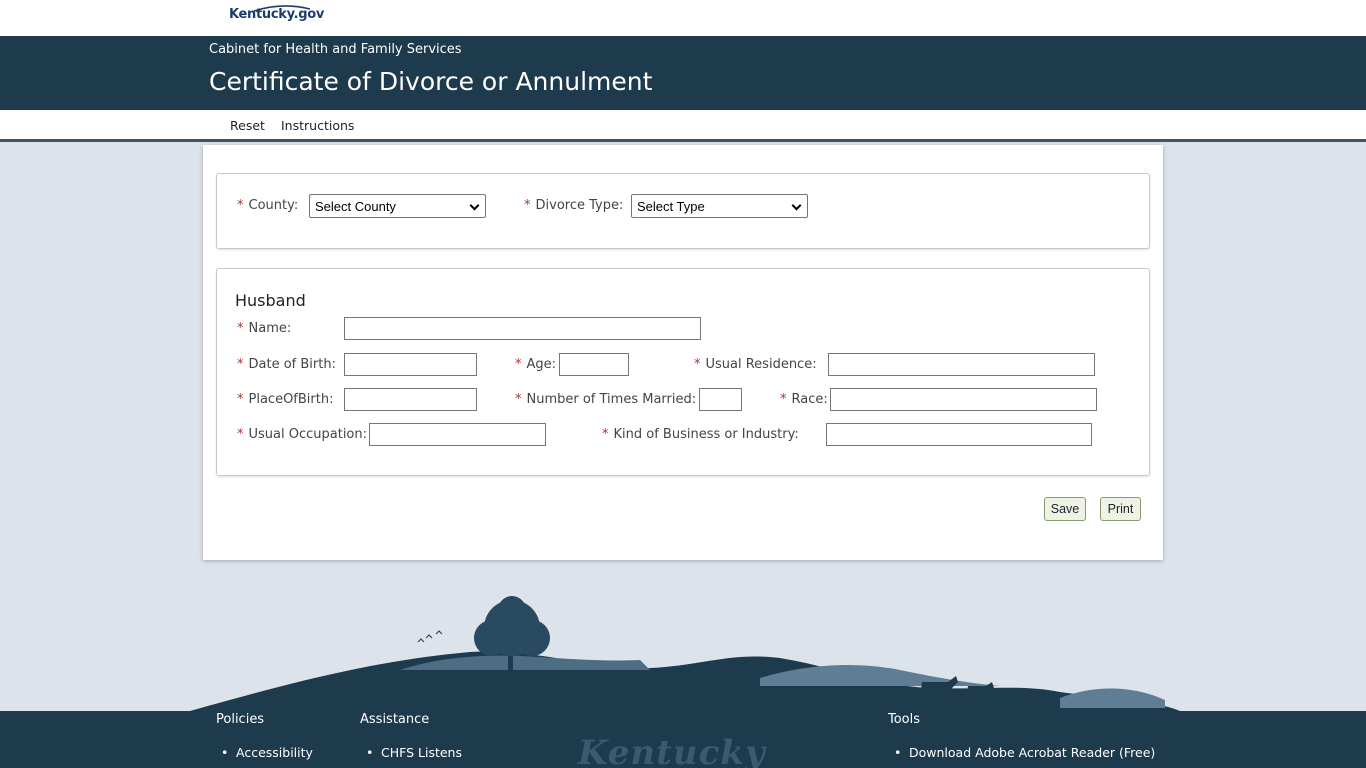 This screenshot has width=1366, height=768. What do you see at coordinates (961, 364) in the screenshot?
I see `usual-residence-input` at bounding box center [961, 364].